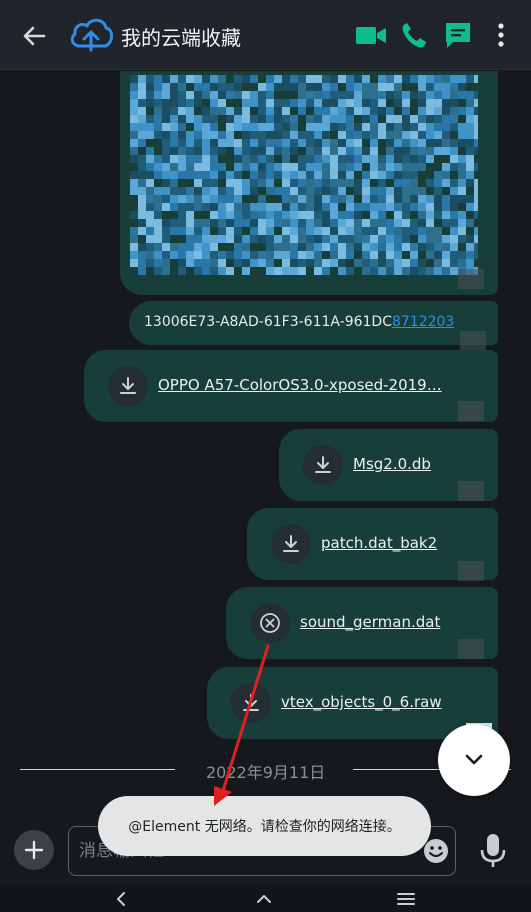  I want to click on nav-home-icon, so click(264, 899).